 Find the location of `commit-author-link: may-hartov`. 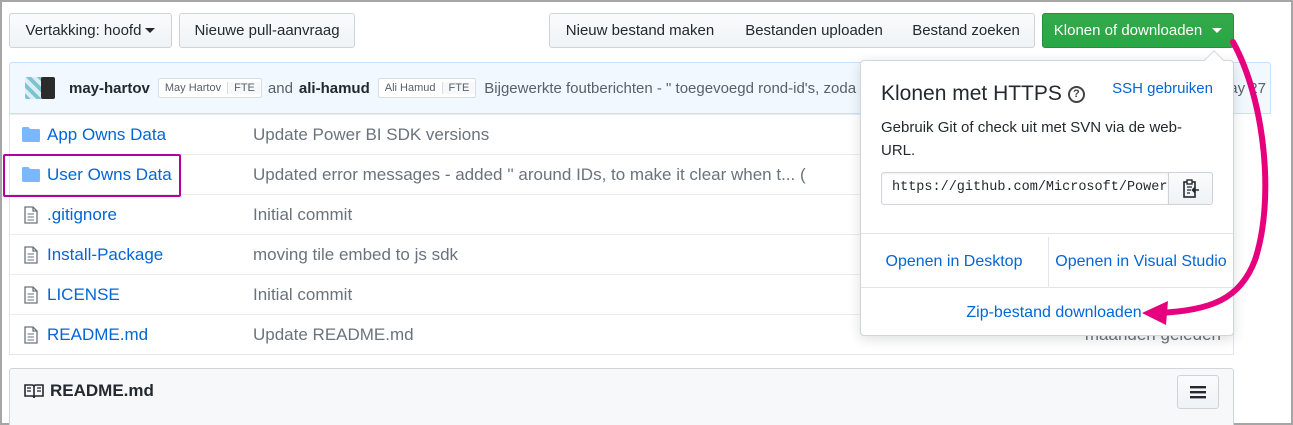

commit-author-link: may-hartov is located at coordinates (109, 88).